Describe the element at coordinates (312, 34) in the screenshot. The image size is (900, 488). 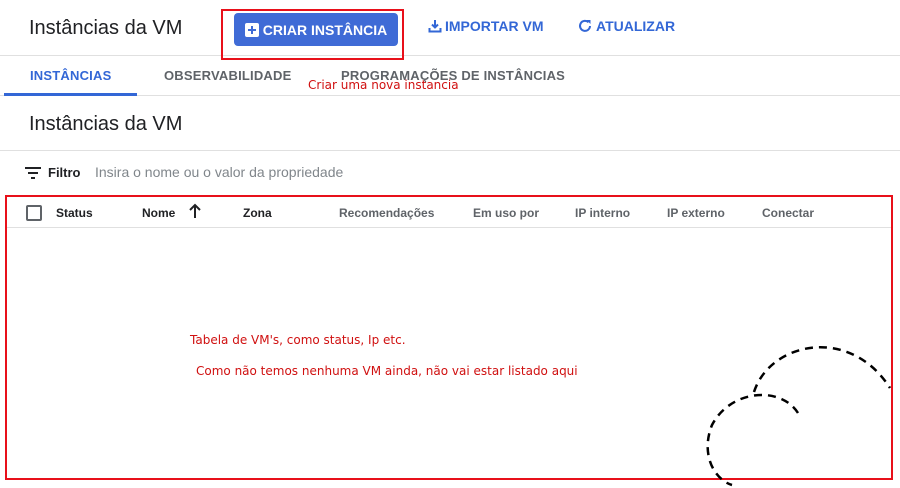
I see `annotation-box-create` at that location.